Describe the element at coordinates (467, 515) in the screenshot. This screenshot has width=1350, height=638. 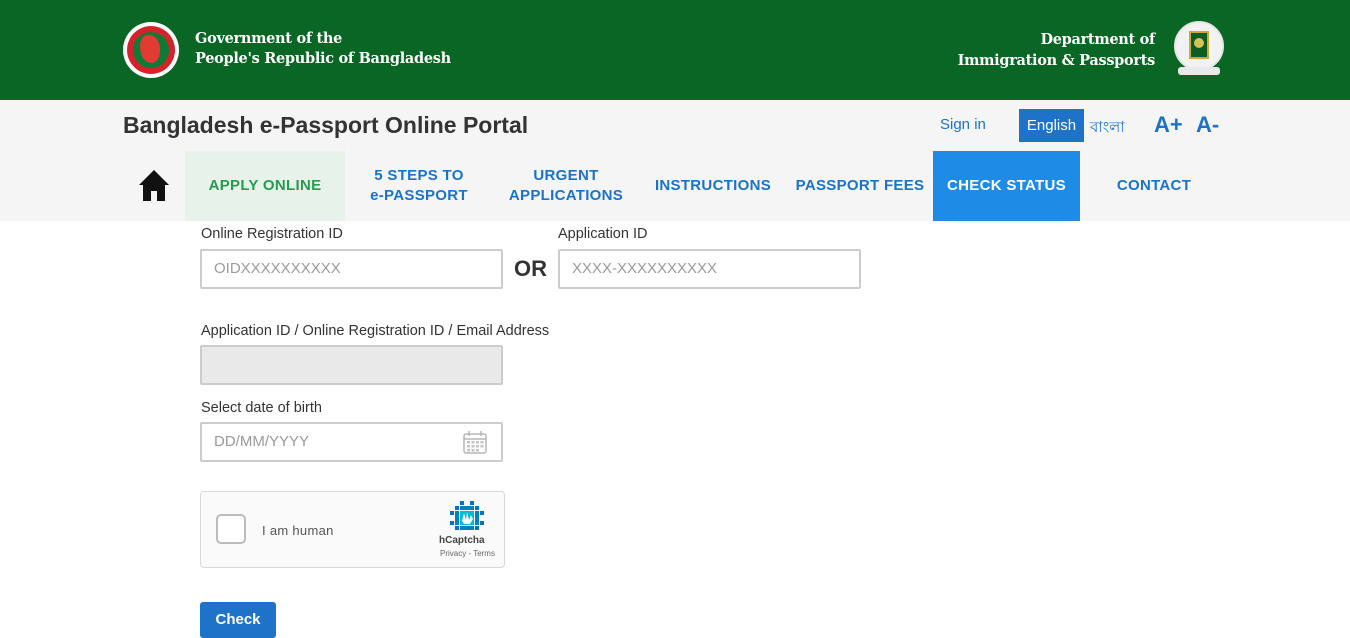
I see `hcaptcha-logo-icon` at that location.